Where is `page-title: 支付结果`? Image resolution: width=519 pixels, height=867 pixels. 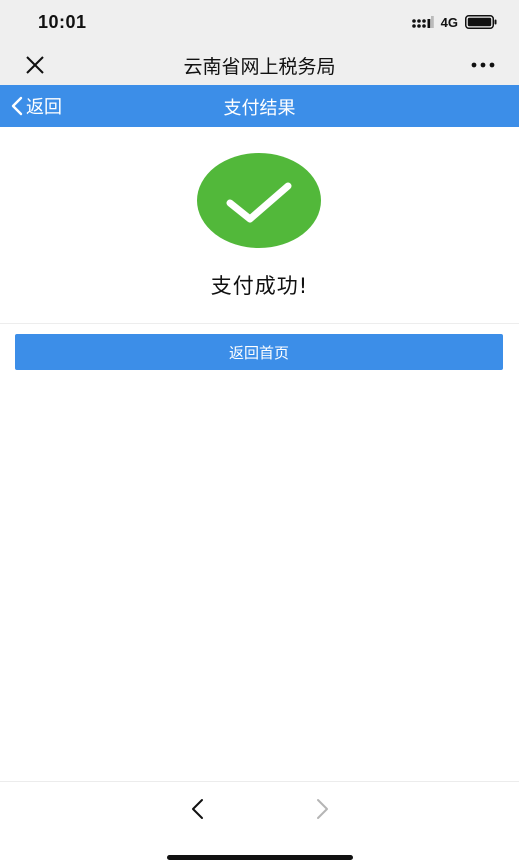
page-title: 支付结果 is located at coordinates (259, 108).